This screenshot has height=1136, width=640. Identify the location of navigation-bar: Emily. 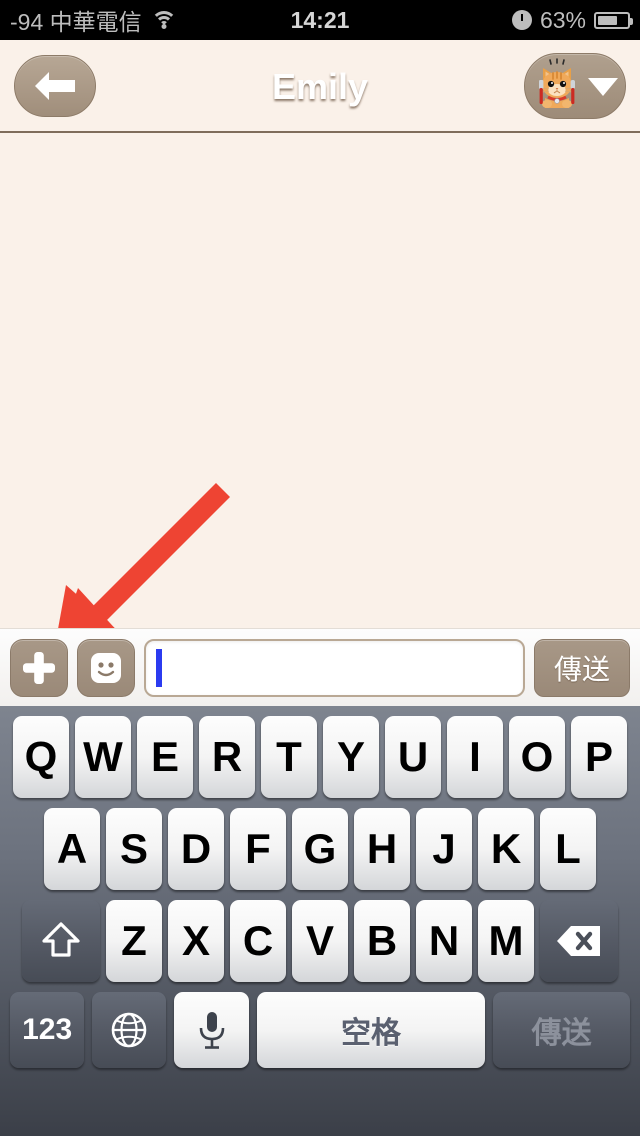
(320, 86).